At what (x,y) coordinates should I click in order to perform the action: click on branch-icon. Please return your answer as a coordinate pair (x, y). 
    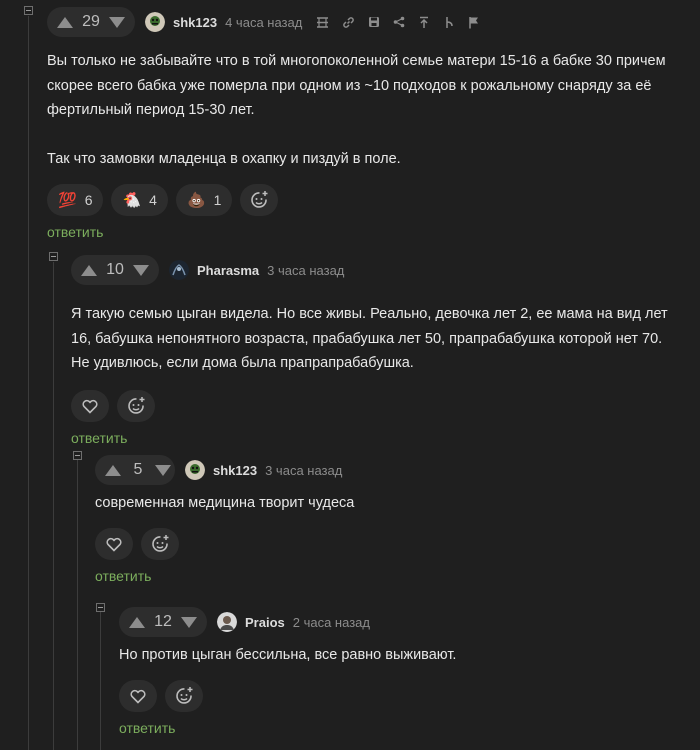
    Looking at the image, I should click on (449, 22).